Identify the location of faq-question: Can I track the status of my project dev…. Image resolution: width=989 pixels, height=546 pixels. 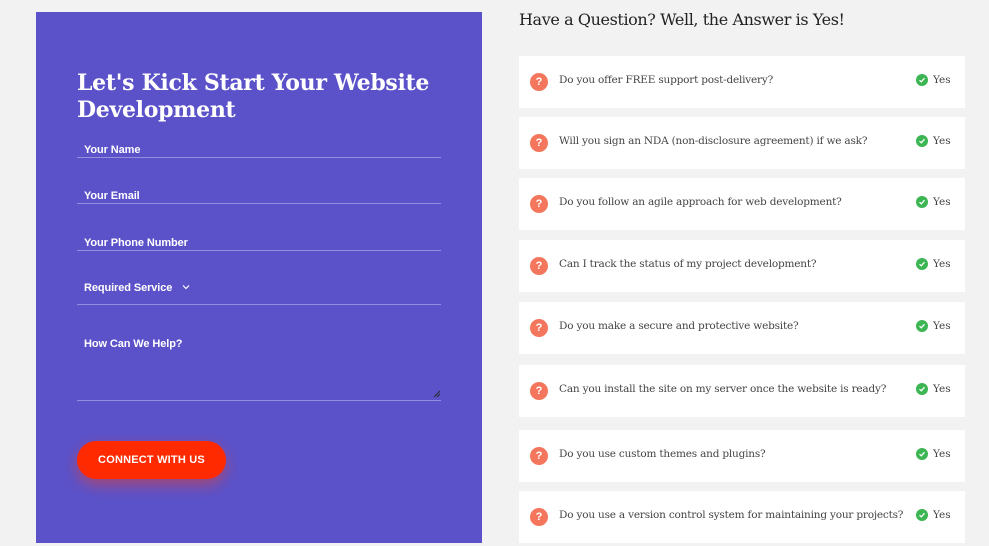
(688, 264).